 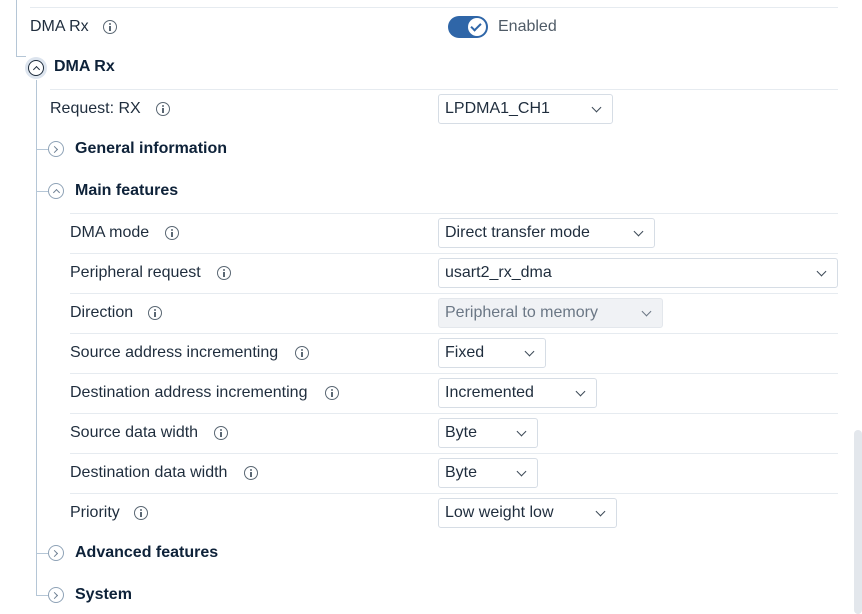 I want to click on field-value: Low weight low, so click(x=499, y=512).